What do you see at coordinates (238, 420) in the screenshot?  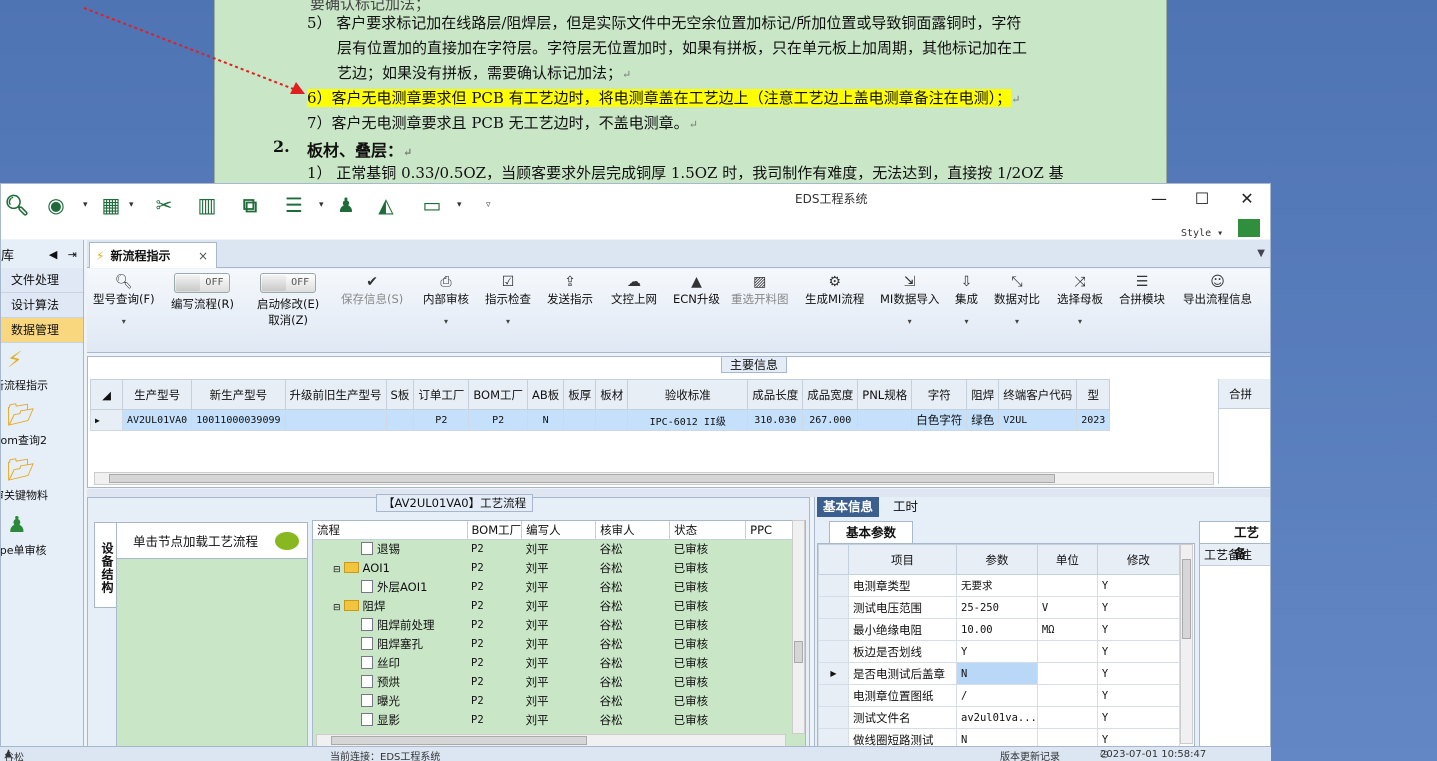 I see `cell-new-model: 10011000039099` at bounding box center [238, 420].